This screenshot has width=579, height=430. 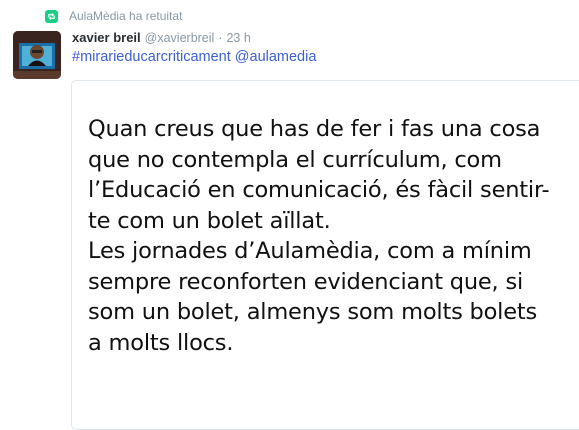 I want to click on tweet-text: #mirarieducarcriticament @aulamedia, so click(x=194, y=57).